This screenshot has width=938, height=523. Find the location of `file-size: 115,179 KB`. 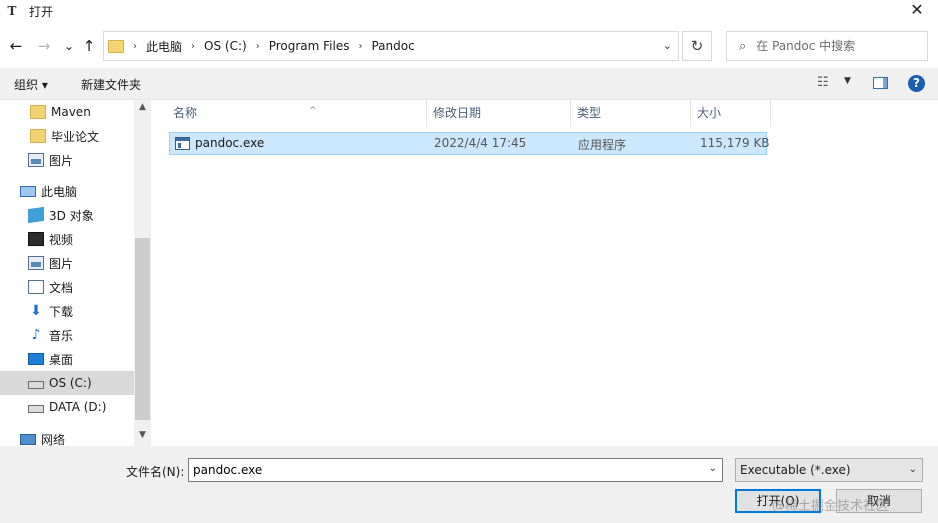

file-size: 115,179 KB is located at coordinates (735, 143).